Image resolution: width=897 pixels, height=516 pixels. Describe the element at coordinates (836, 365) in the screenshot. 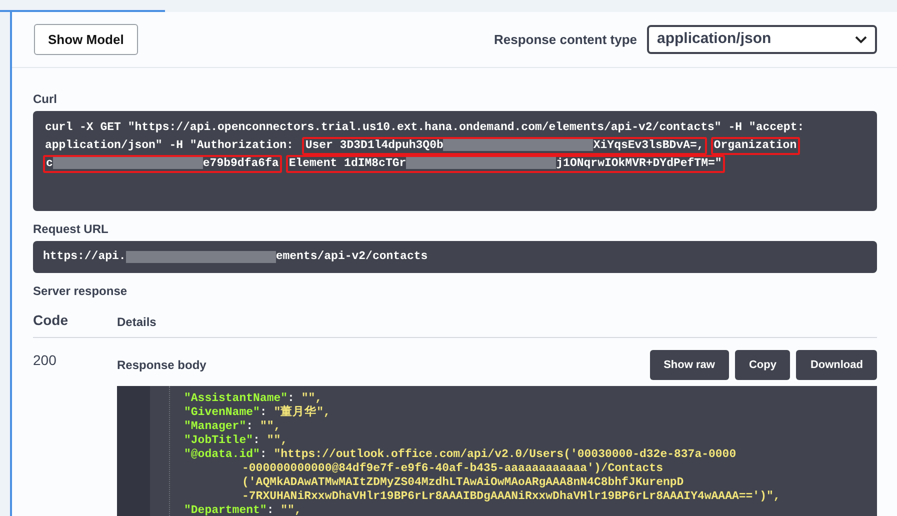

I see `response-action-button: Download` at that location.